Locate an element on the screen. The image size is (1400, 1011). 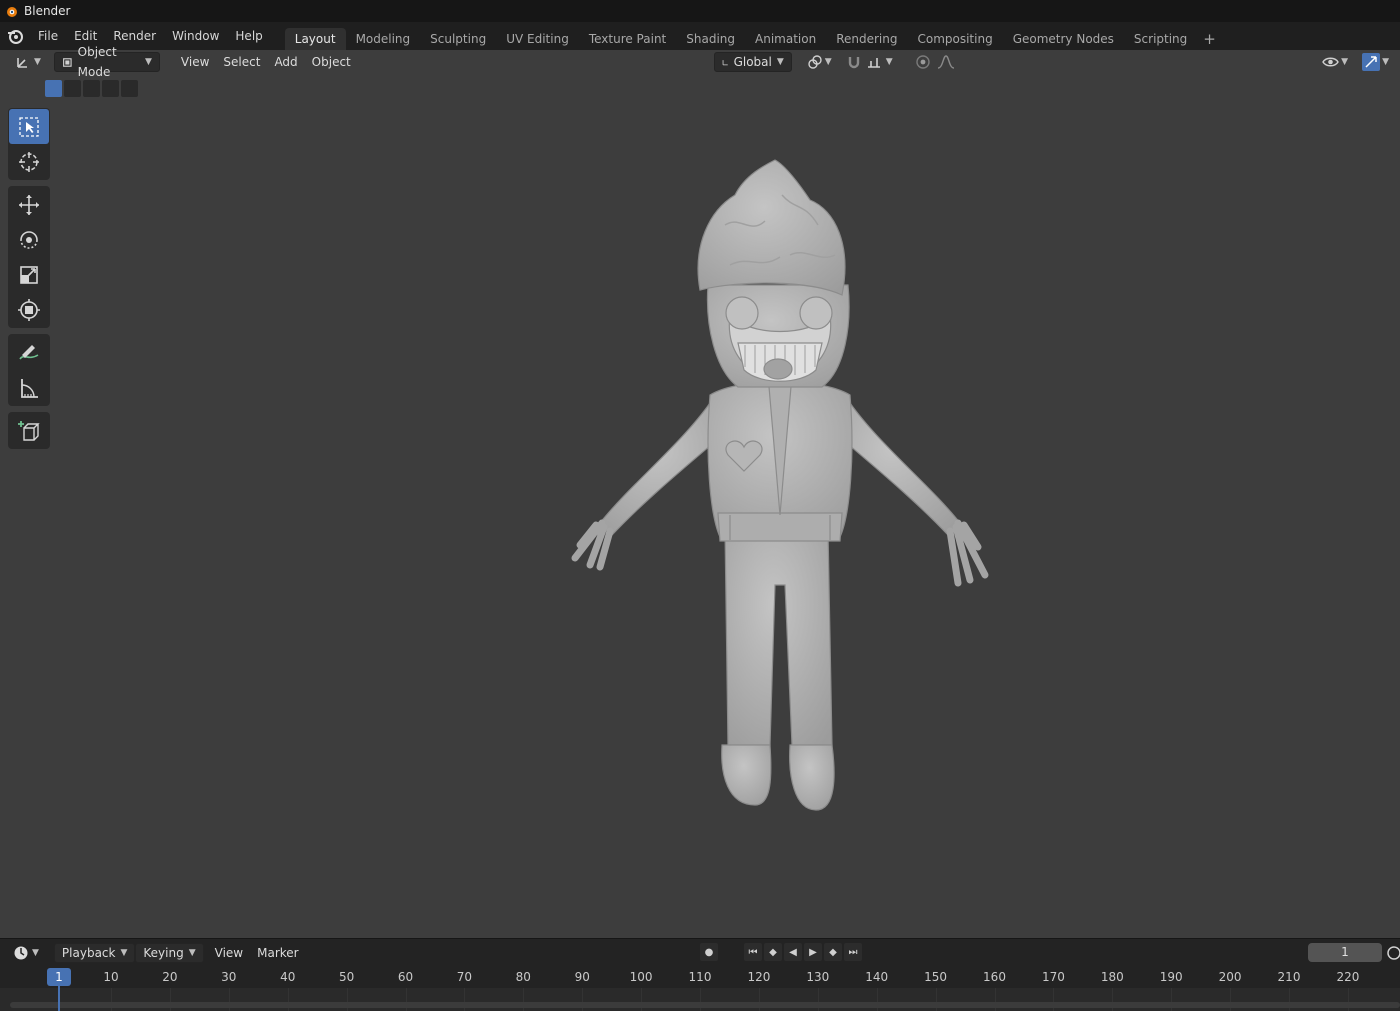
frame-tick-label: 160 is located at coordinates (994, 977).